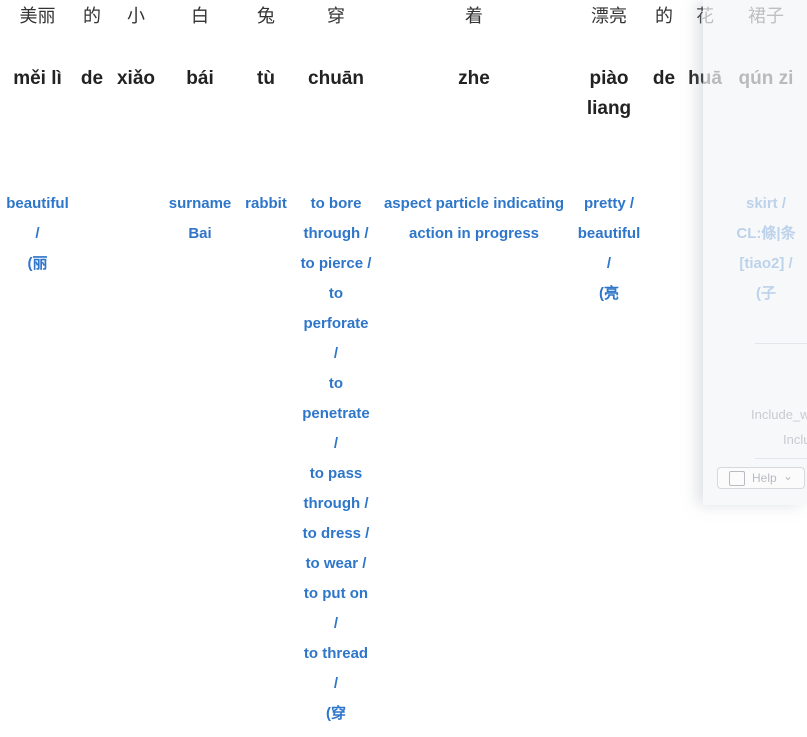 This screenshot has width=807, height=737. I want to click on definition-line: (亮, so click(609, 293).